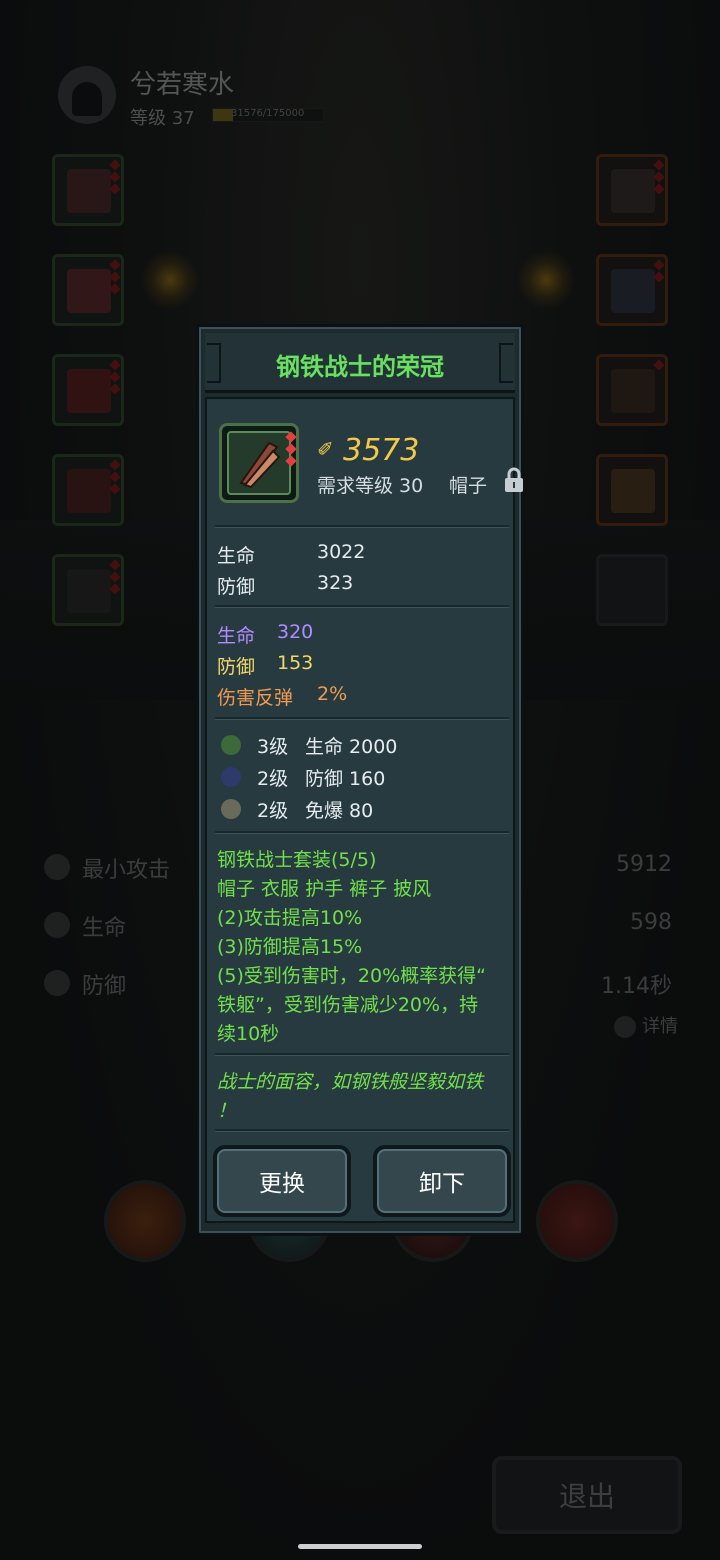 The image size is (720, 1560). Describe the element at coordinates (236, 587) in the screenshot. I see `base-stat-label: 防御` at that location.